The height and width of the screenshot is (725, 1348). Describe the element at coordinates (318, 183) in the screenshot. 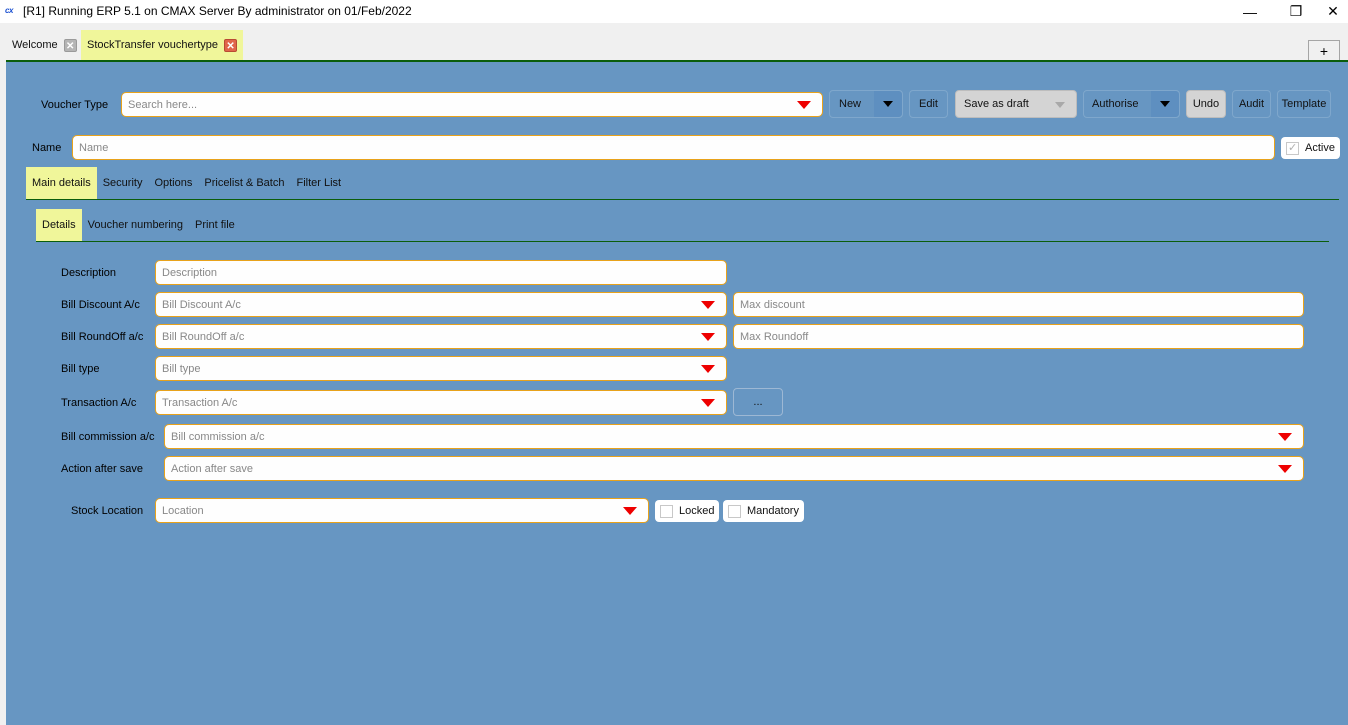

I see `tab-filter-list: Filter List` at that location.